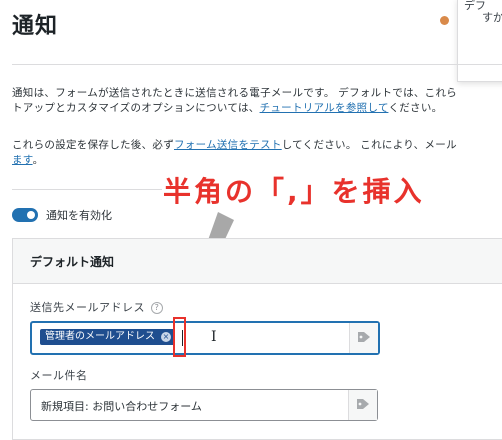 This screenshot has height=440, width=502. Describe the element at coordinates (369, 145) in the screenshot. I see `intro-text: してください。 これにより、メール` at that location.